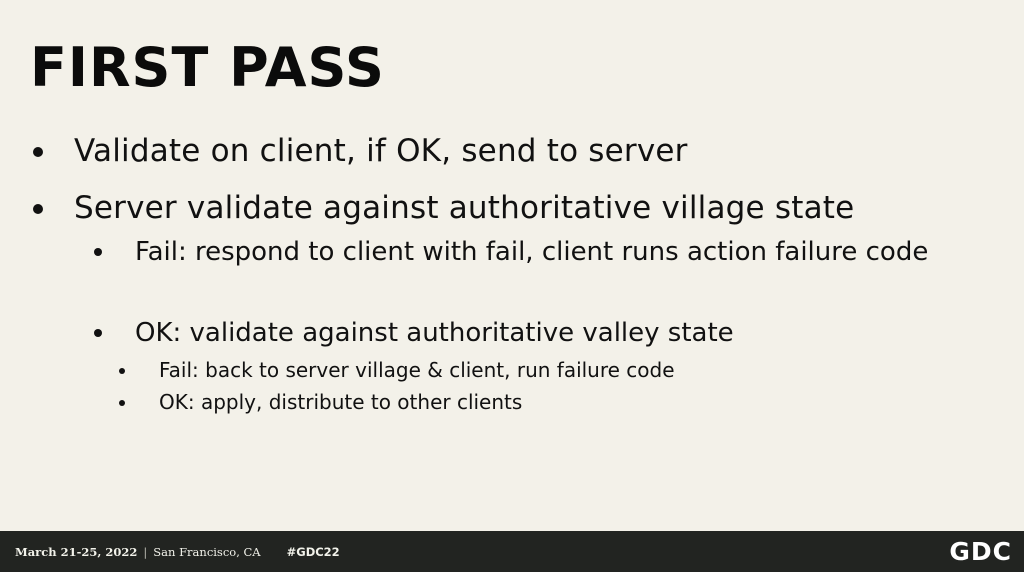 The image size is (1024, 572). What do you see at coordinates (76, 552) in the screenshot?
I see `event-date: March 21-25, 2022` at bounding box center [76, 552].